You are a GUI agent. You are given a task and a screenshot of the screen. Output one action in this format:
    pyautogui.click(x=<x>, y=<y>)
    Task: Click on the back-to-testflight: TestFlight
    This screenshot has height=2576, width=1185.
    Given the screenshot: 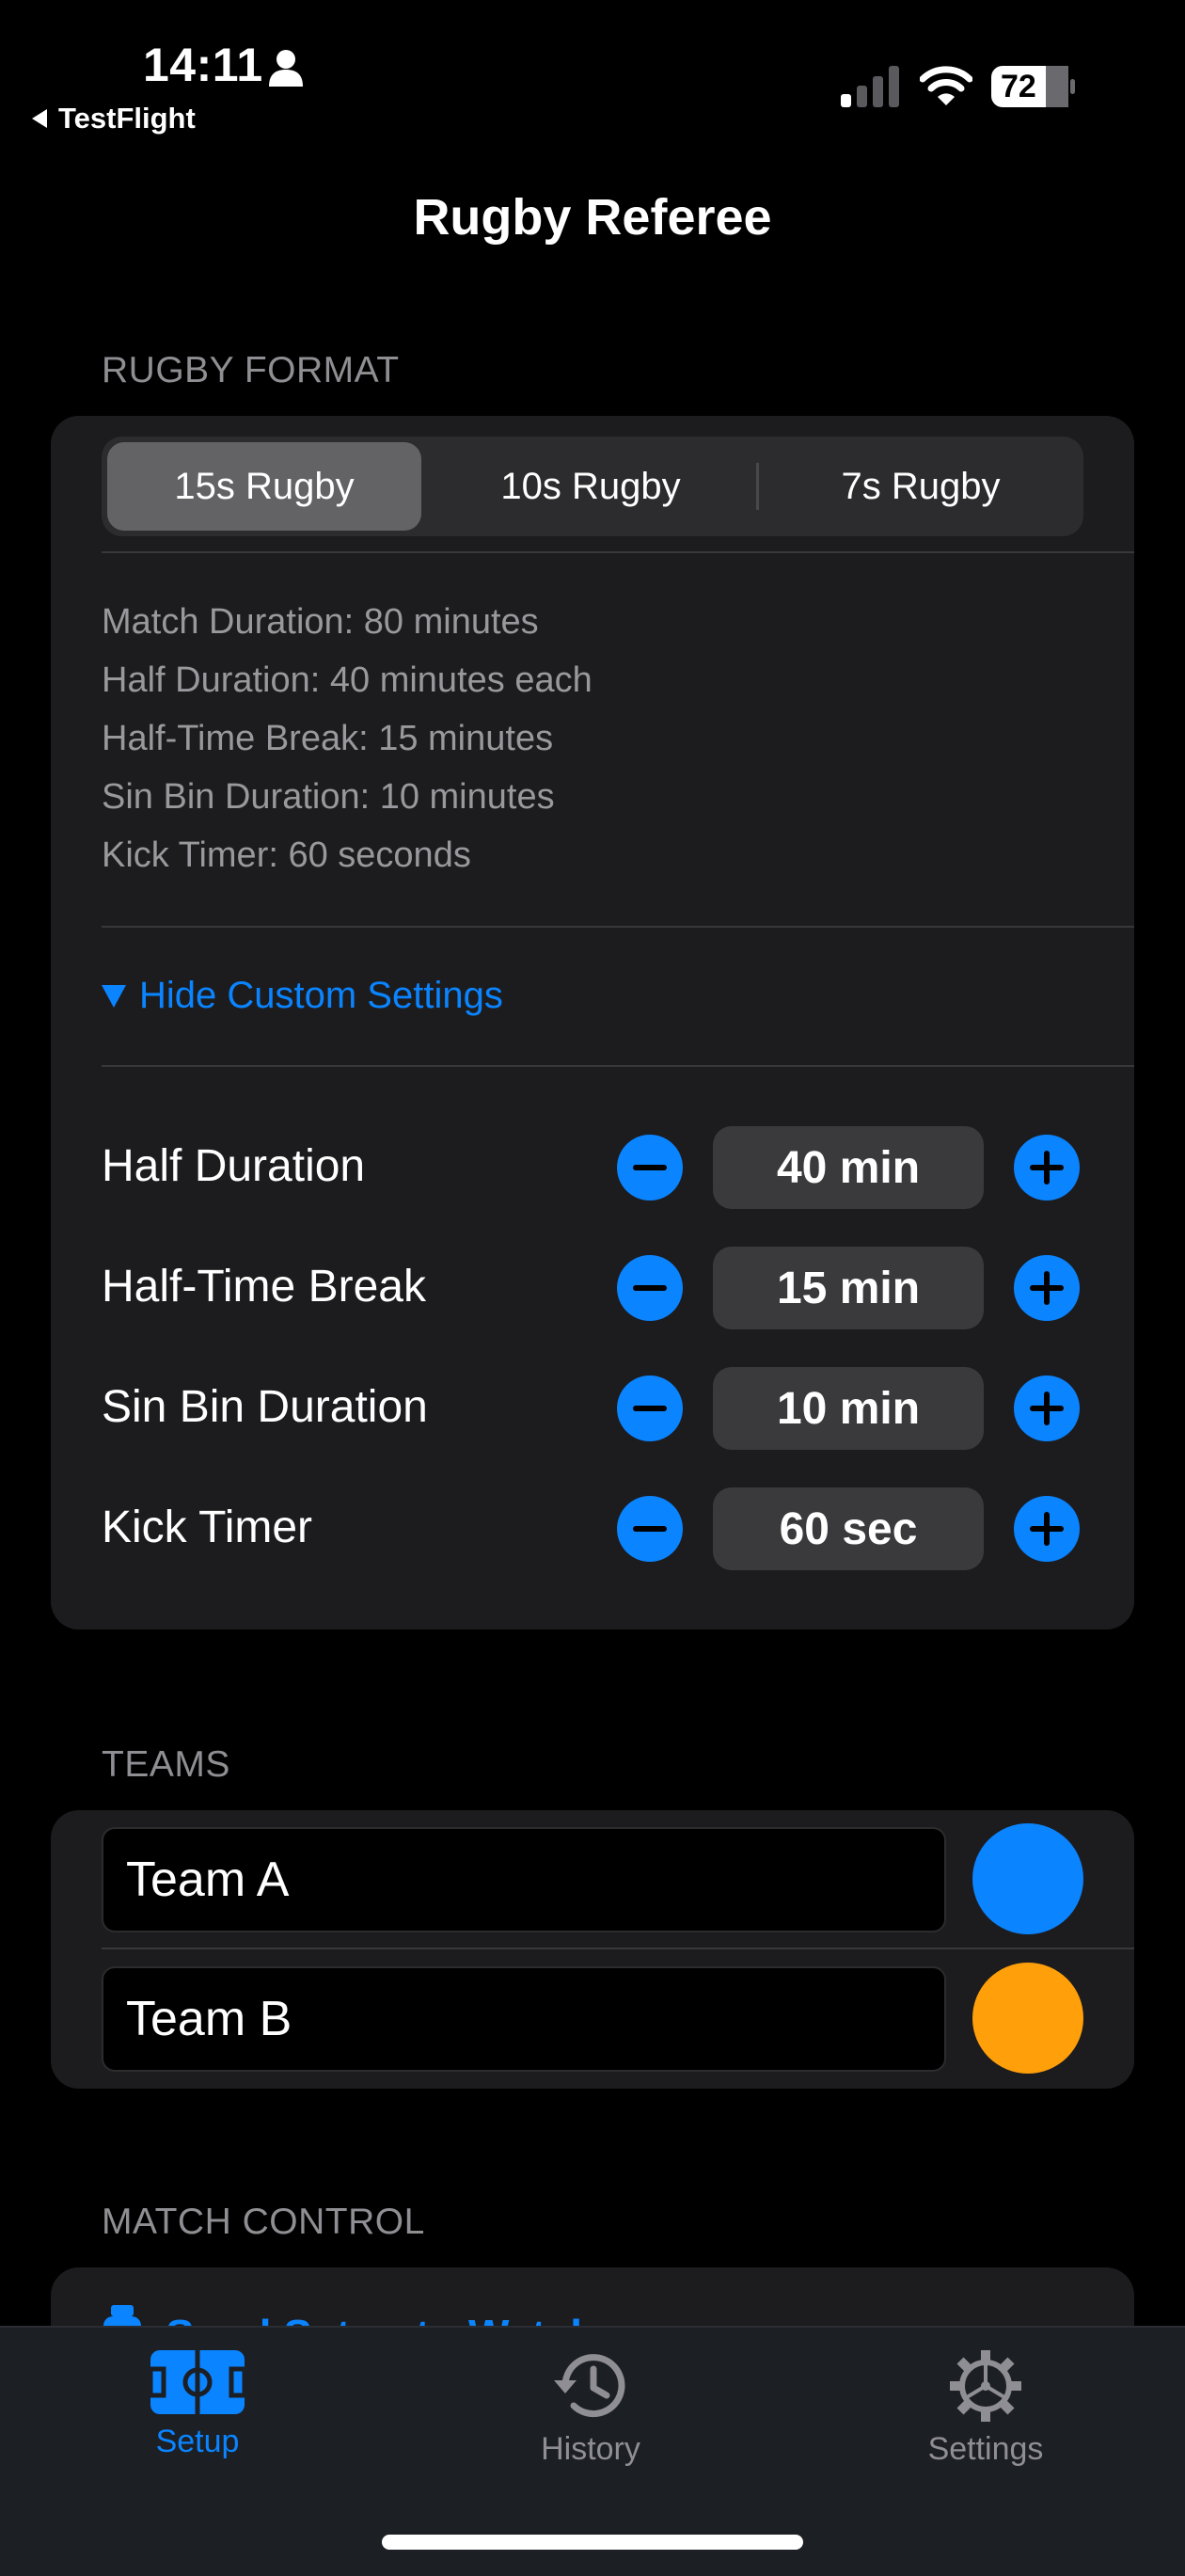 What is the action you would take?
    pyautogui.click(x=114, y=119)
    